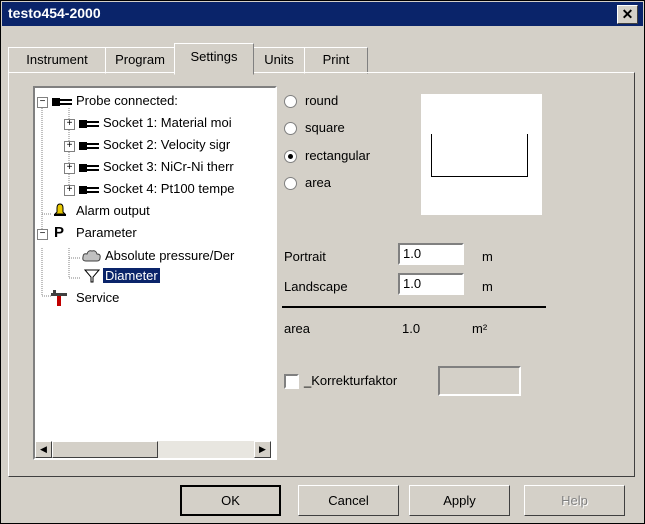 This screenshot has height=524, width=645. Describe the element at coordinates (60, 209) in the screenshot. I see `bell-icon` at that location.